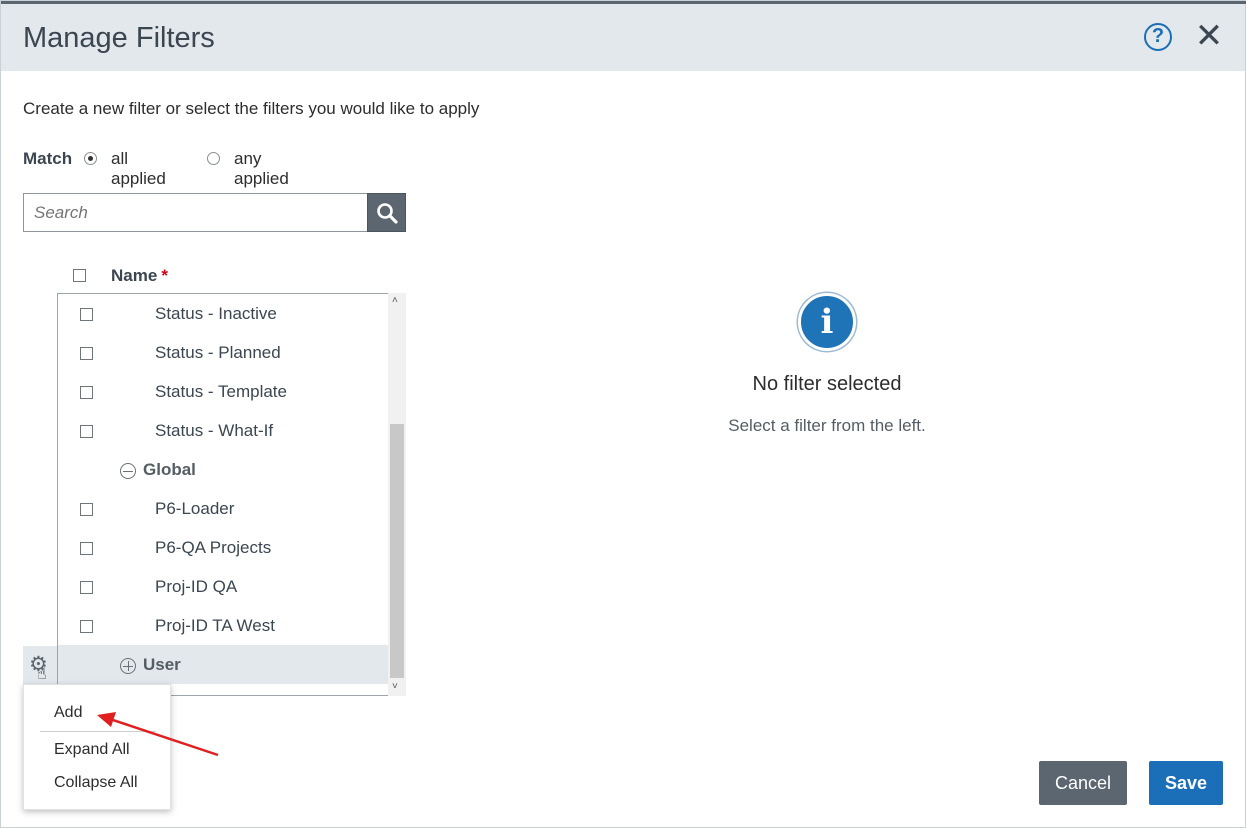 The image size is (1246, 828). I want to click on menu-item-add: Add, so click(68, 713).